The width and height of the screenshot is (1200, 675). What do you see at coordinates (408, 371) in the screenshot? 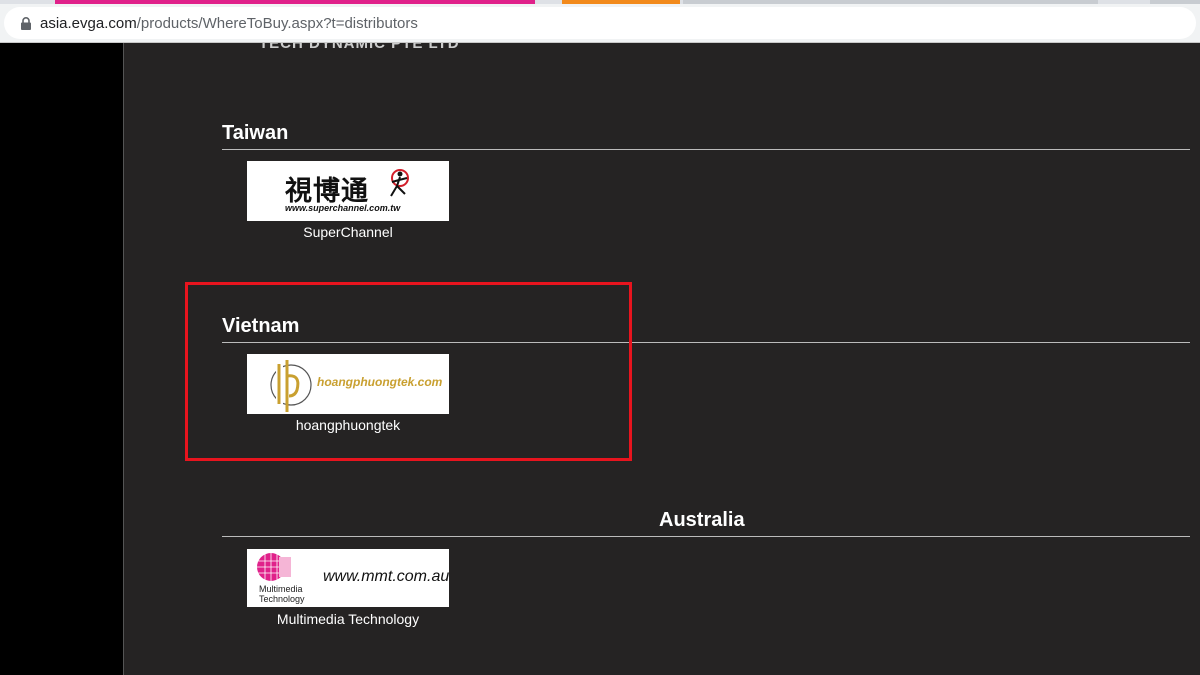
I see `highlight-annotation` at bounding box center [408, 371].